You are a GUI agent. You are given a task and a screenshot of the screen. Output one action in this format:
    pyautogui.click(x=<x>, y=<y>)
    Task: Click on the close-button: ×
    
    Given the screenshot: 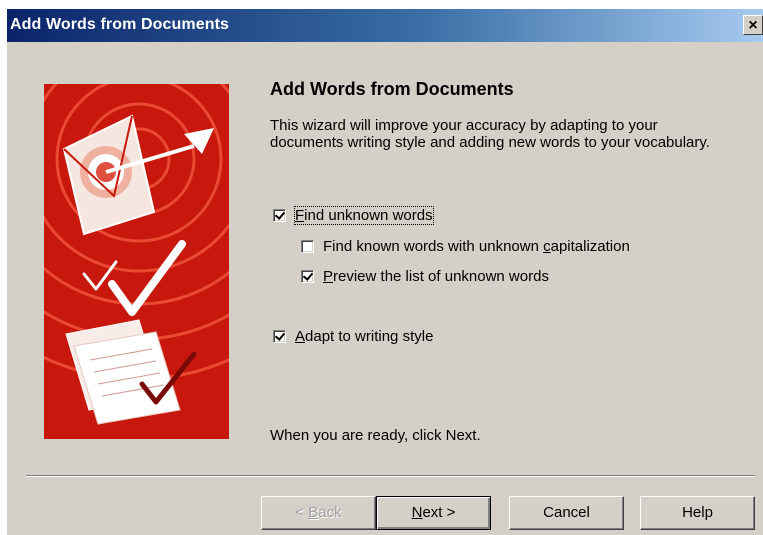 What is the action you would take?
    pyautogui.click(x=753, y=25)
    